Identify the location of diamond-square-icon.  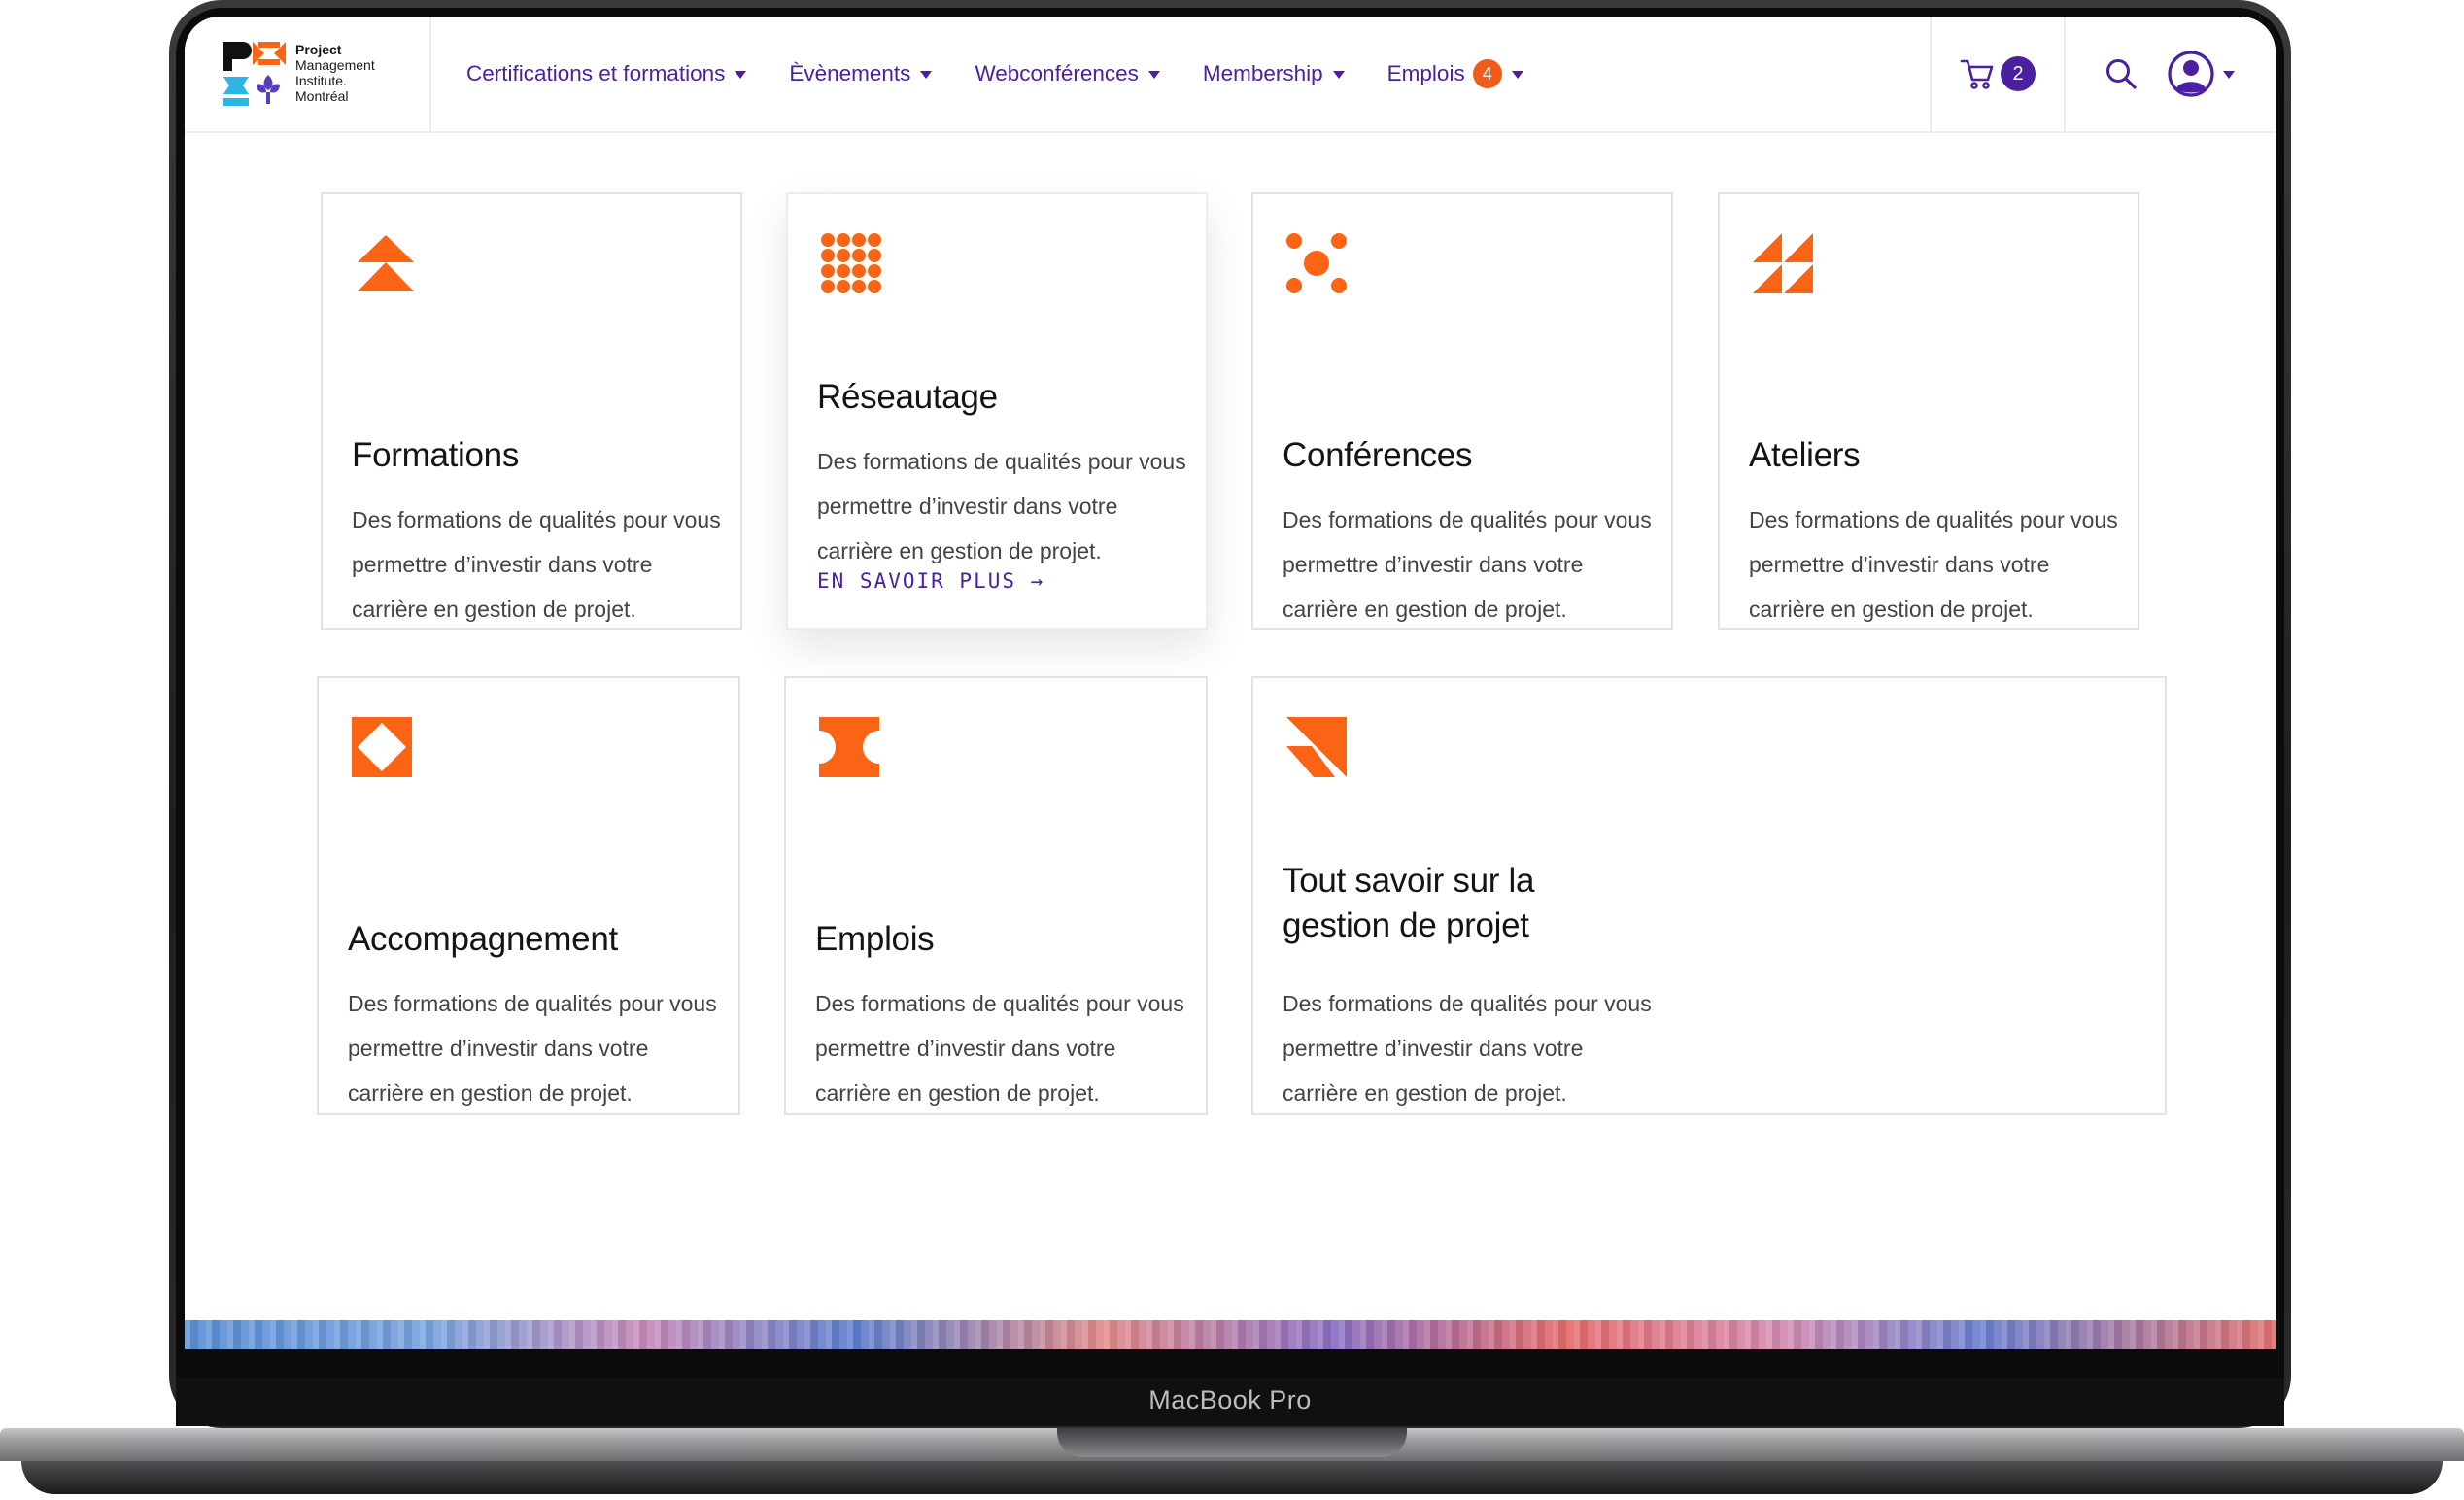
(382, 747).